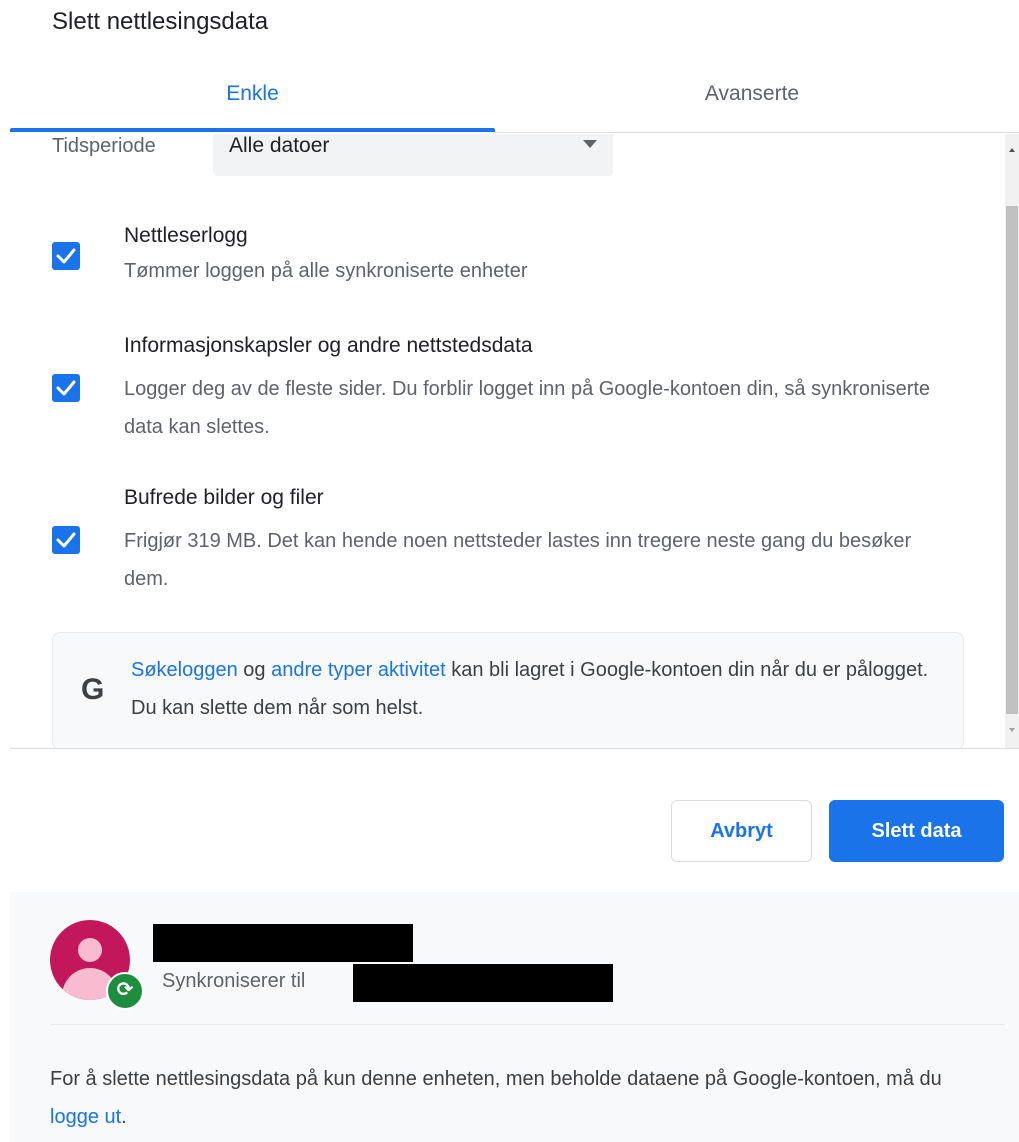  What do you see at coordinates (254, 670) in the screenshot?
I see `info-text-part: og` at bounding box center [254, 670].